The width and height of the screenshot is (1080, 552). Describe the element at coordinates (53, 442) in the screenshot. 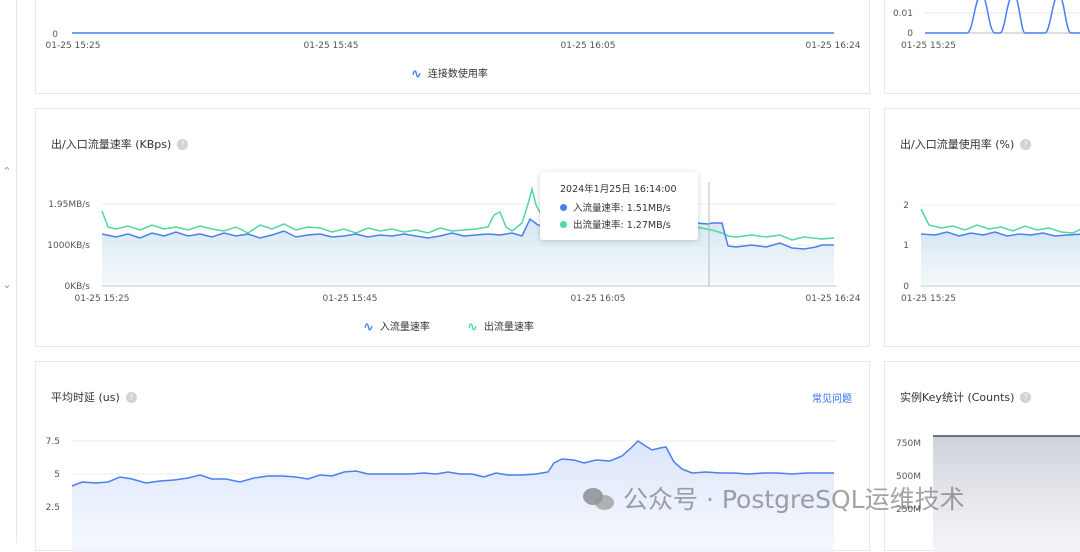

I see `y-tick-label: 7.5` at that location.